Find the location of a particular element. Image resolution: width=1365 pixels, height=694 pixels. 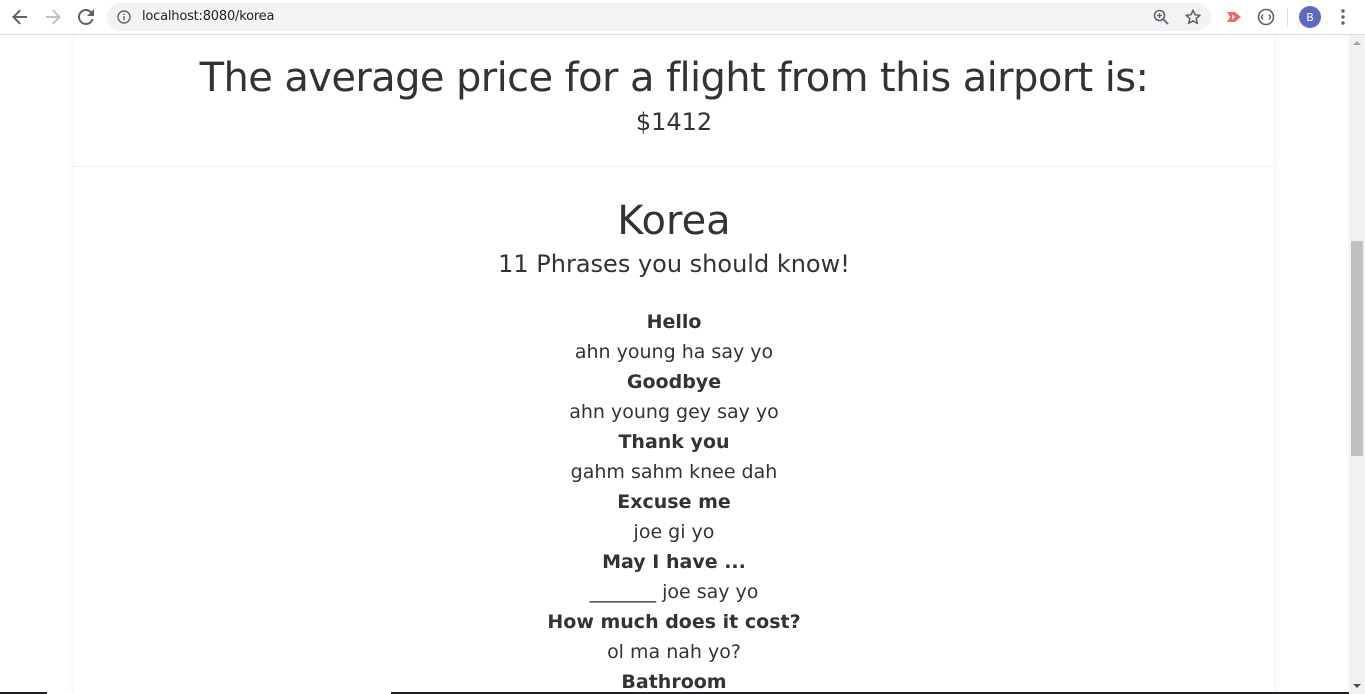

forward-button is located at coordinates (53, 17).